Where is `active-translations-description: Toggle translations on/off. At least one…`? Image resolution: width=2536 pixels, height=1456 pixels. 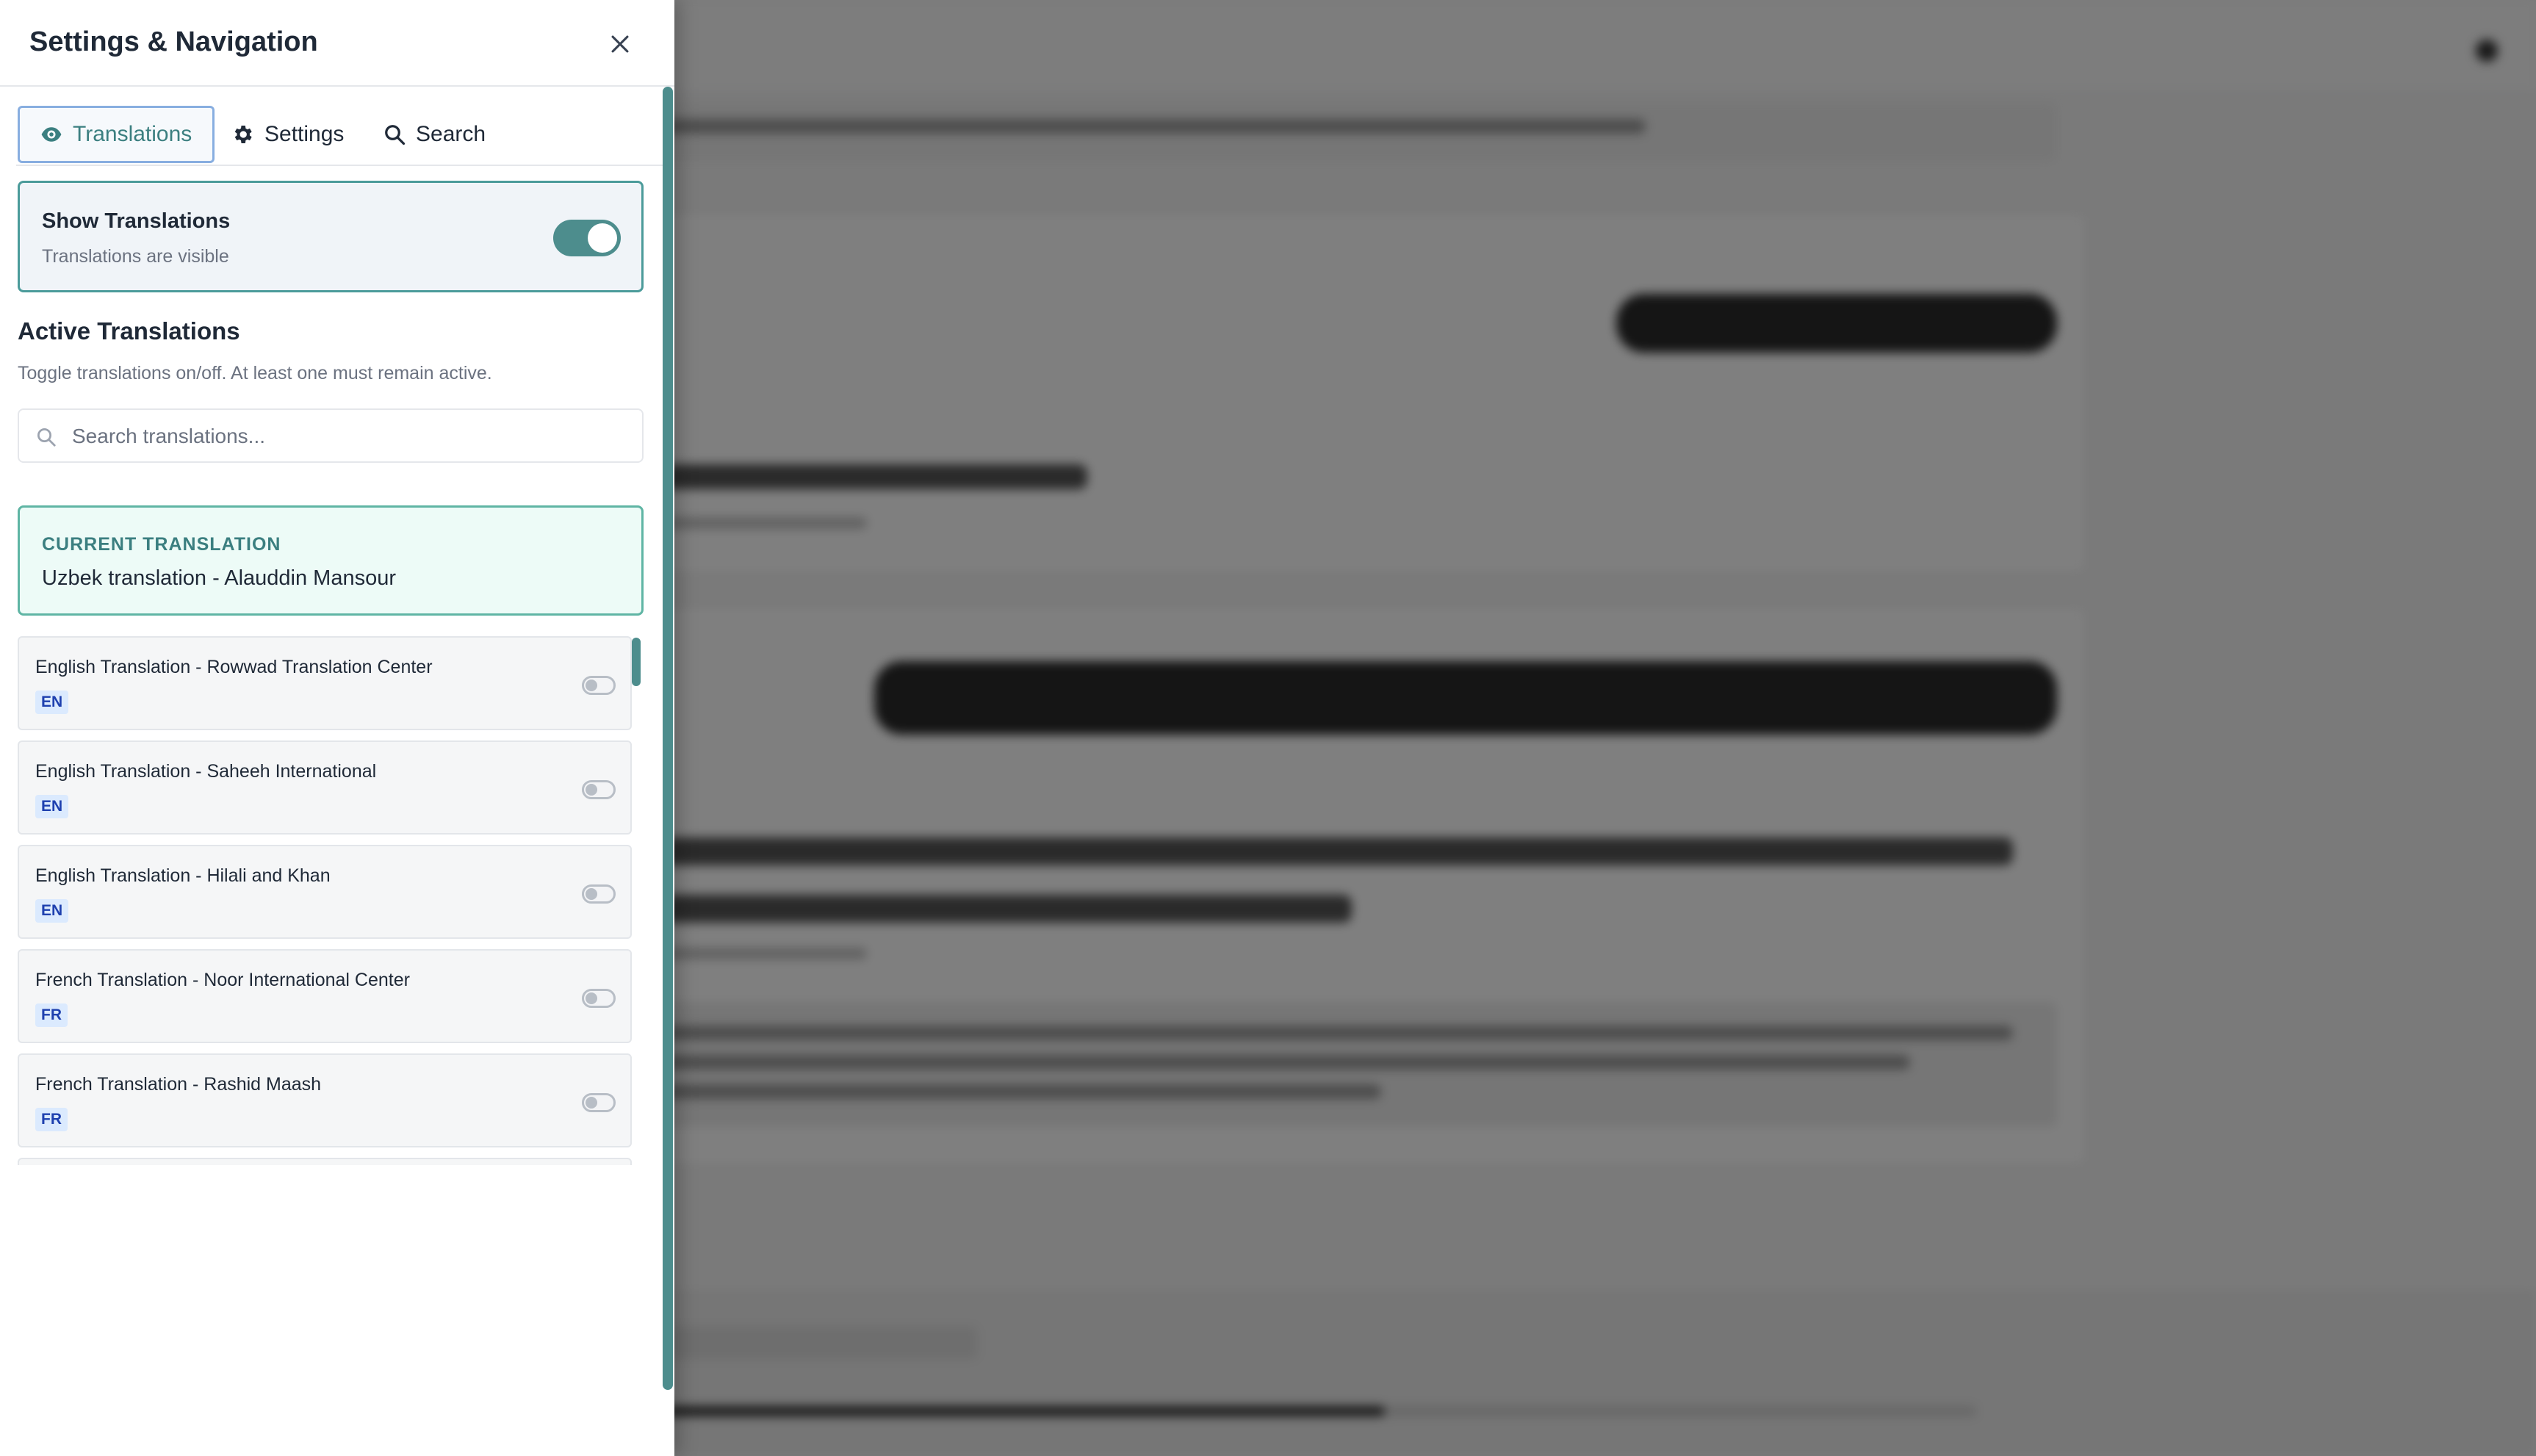
active-translations-description: Toggle translations on/off. At least one… is located at coordinates (255, 373).